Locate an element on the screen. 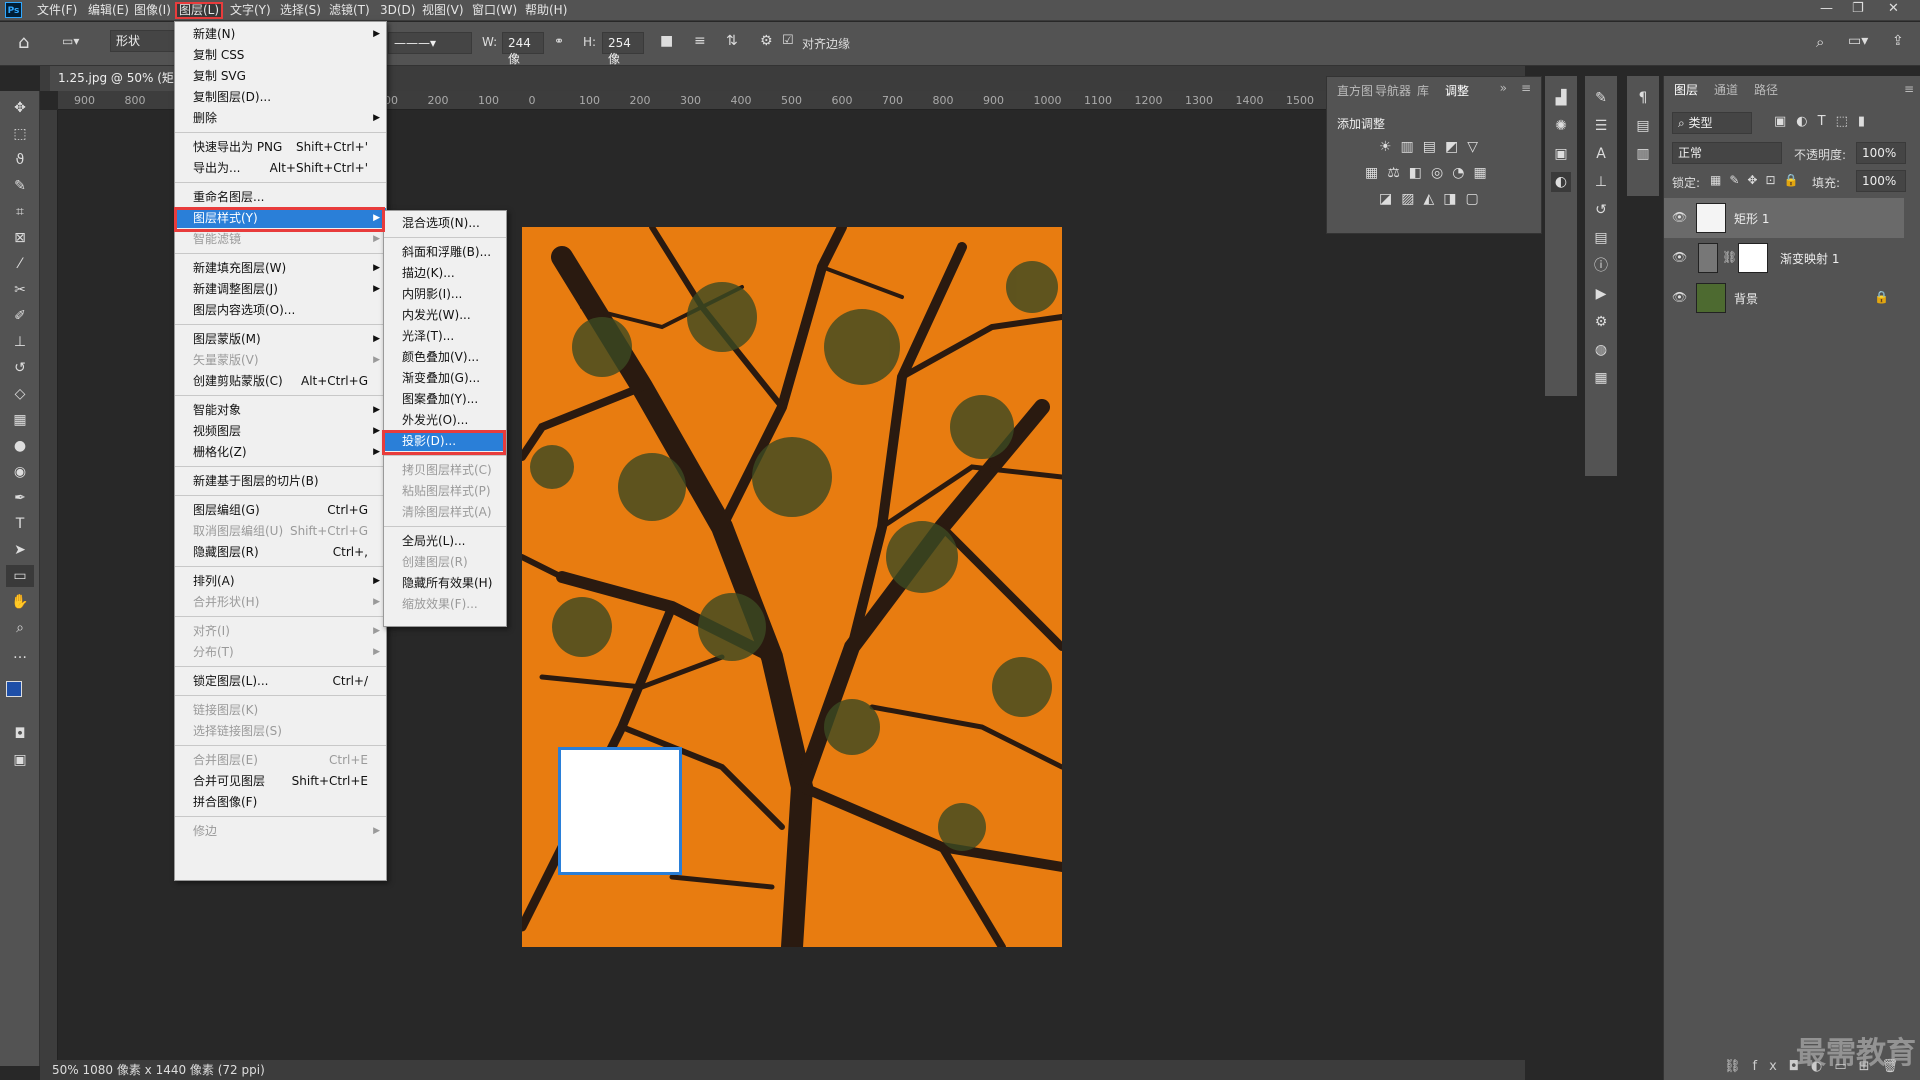  menu-item: 矢量蒙版(V) ▶ is located at coordinates (280, 360).